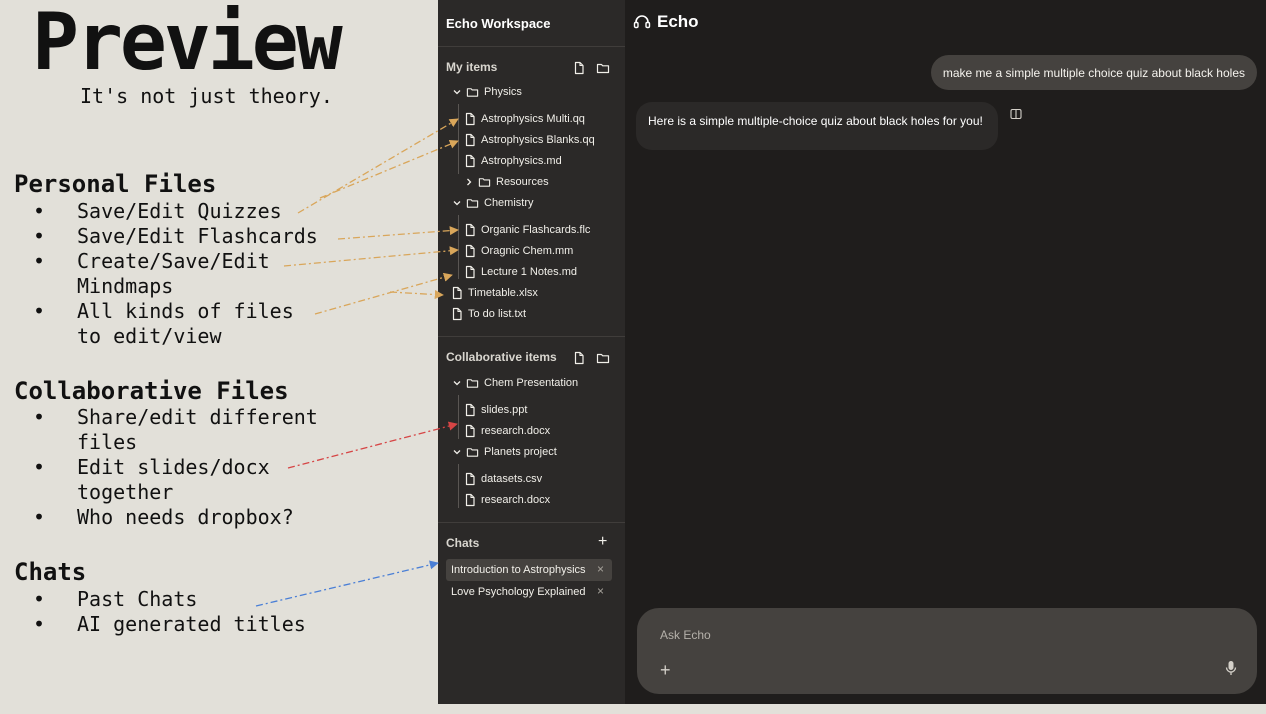  I want to click on slide-subtitle: It's not just theory., so click(206, 96).